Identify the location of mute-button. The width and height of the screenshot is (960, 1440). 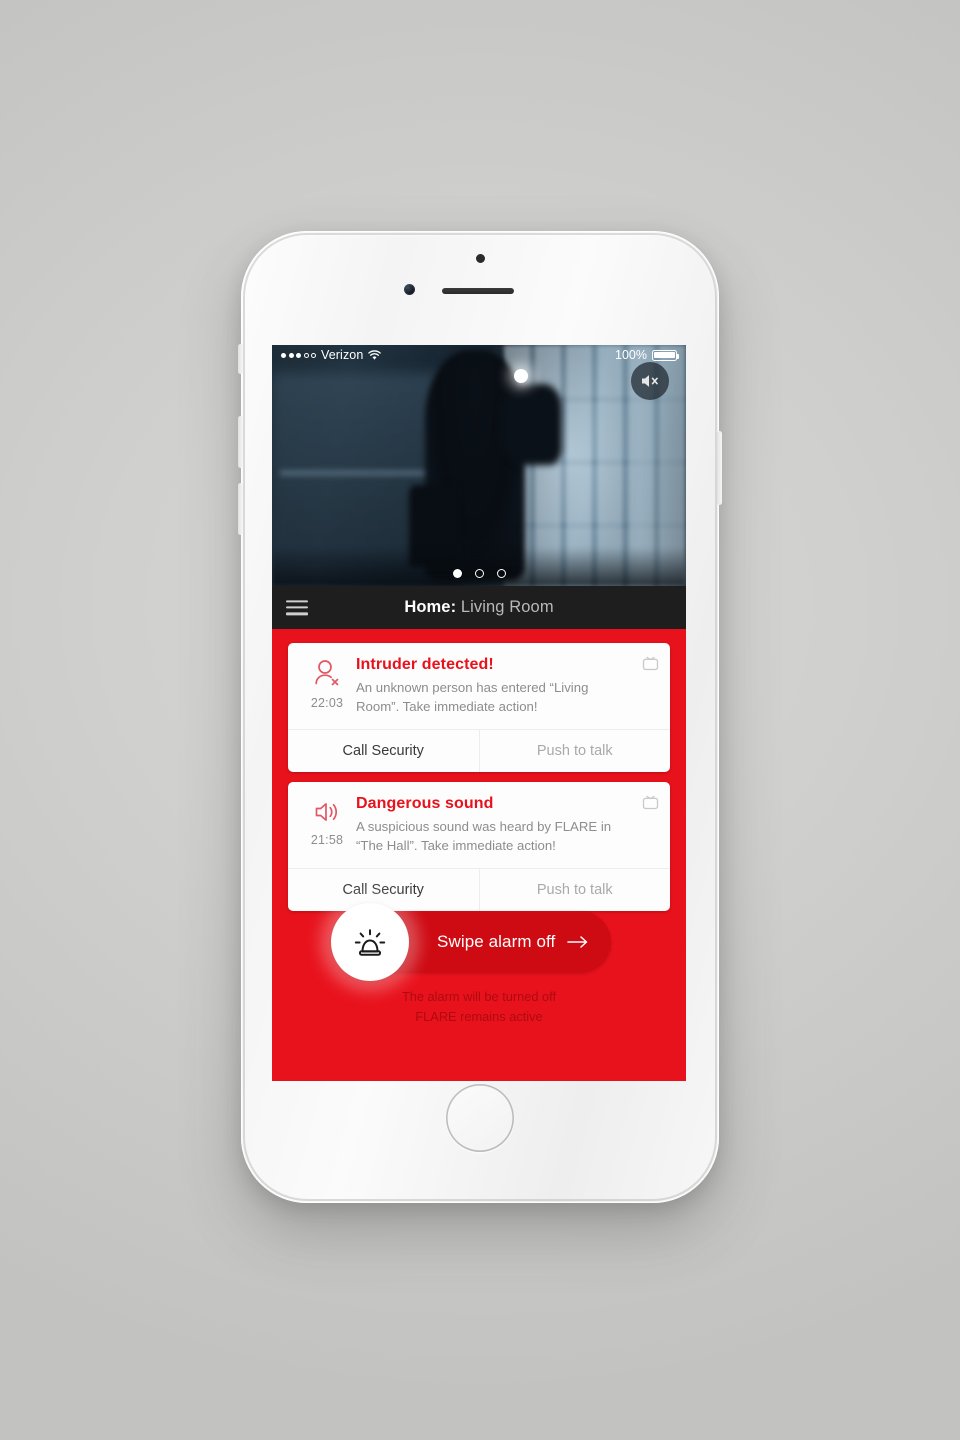
(650, 381).